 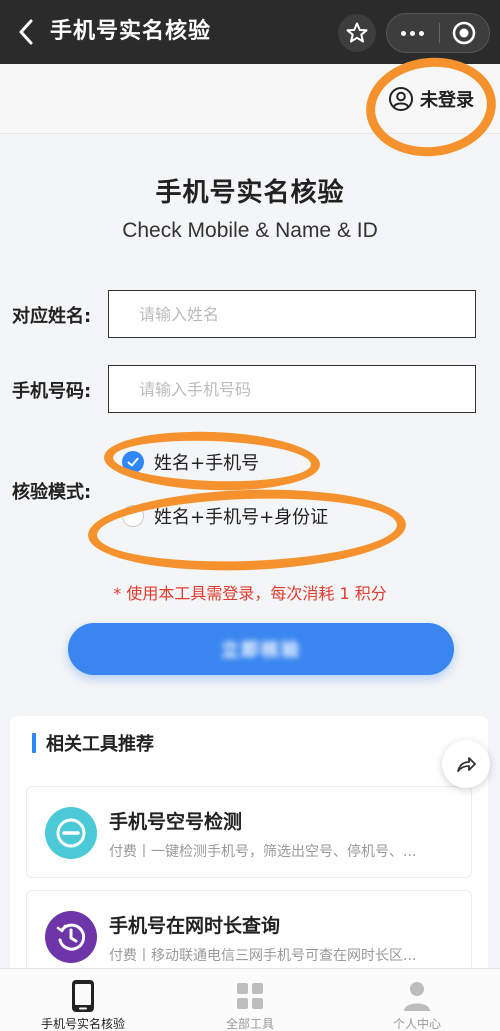 I want to click on tab-label: 全部工具, so click(x=249, y=1024).